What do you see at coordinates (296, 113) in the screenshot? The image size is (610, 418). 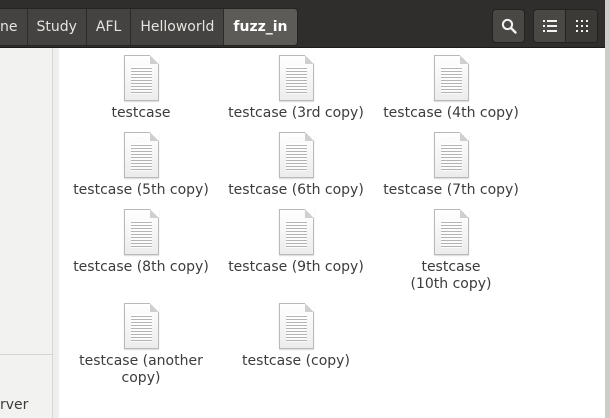 I see `file-name: testcase (3rd copy)` at bounding box center [296, 113].